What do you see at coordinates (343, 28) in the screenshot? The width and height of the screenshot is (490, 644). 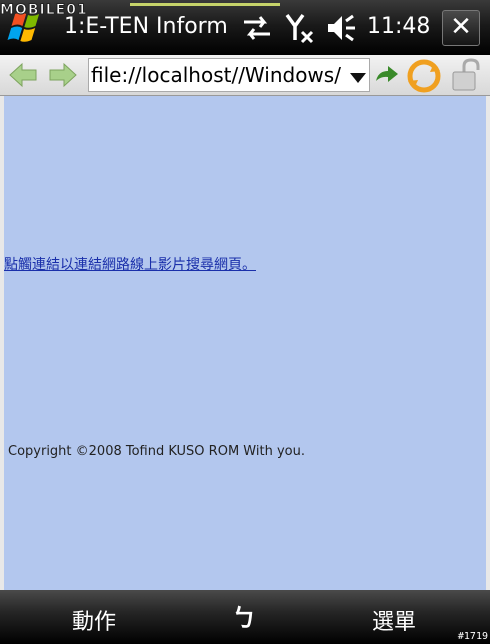 I see `speaker-icon` at bounding box center [343, 28].